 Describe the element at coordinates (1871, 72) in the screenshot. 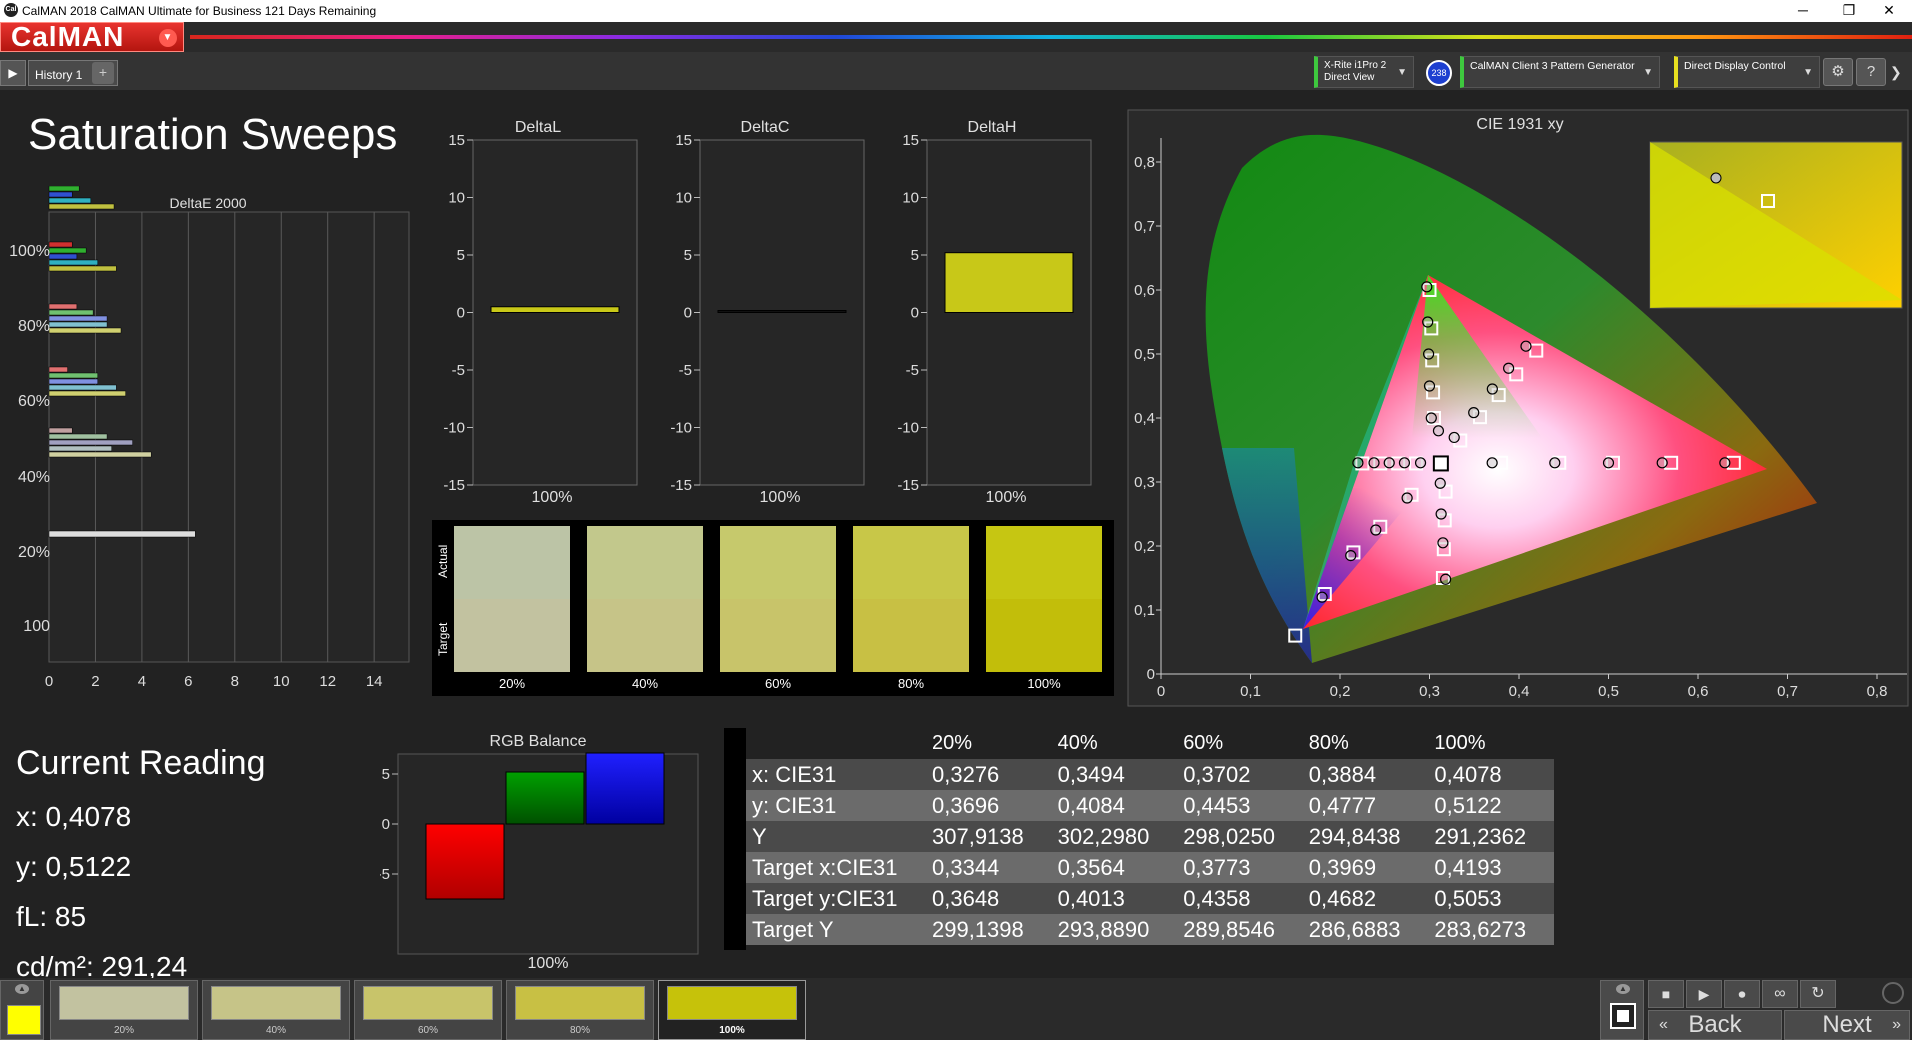

I see `help-icon: ?` at that location.